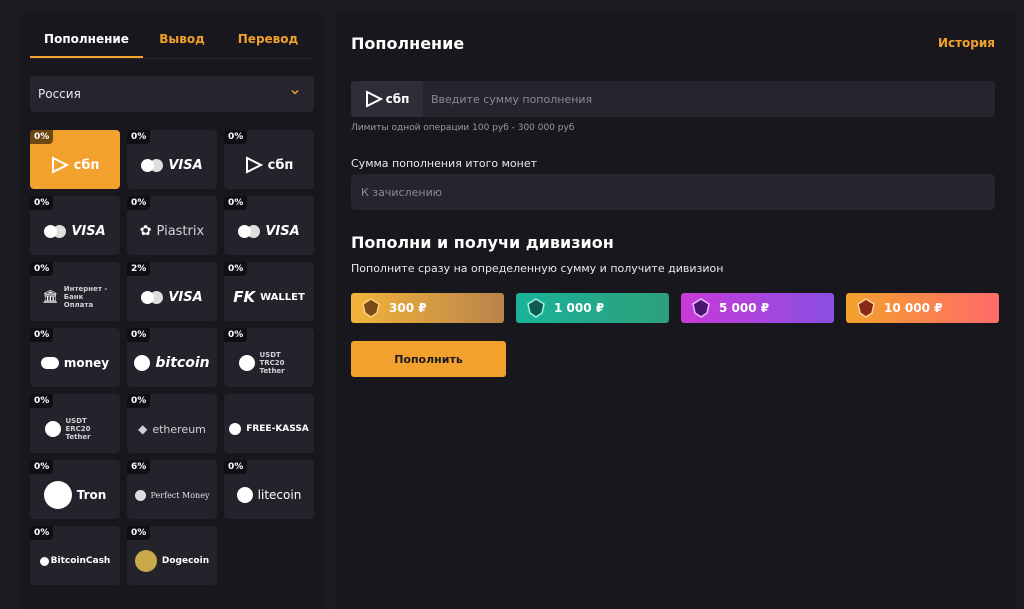 The height and width of the screenshot is (609, 1024). I want to click on chevron-down-icon, so click(295, 92).